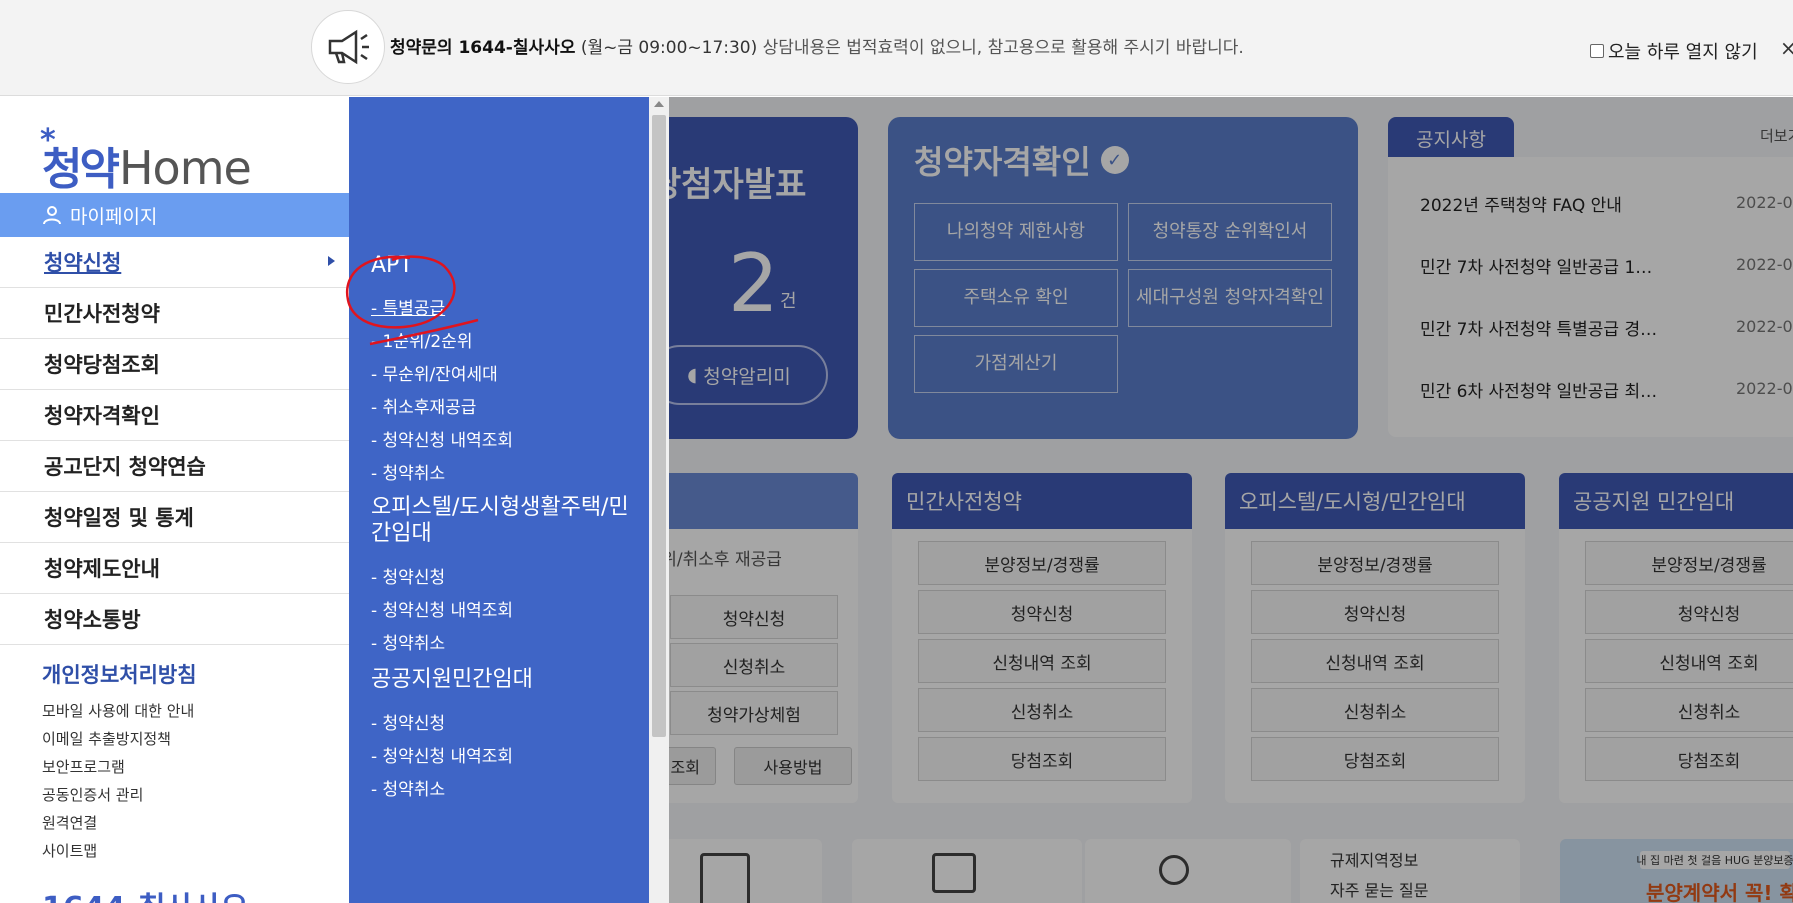 This screenshot has height=903, width=1793. I want to click on scroll-thumb, so click(659, 426).